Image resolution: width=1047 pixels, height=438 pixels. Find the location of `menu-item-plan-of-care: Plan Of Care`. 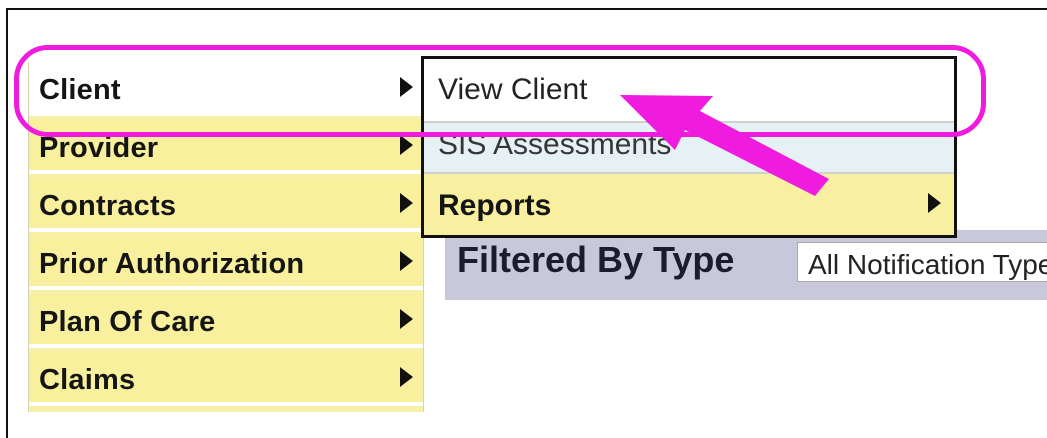

menu-item-plan-of-care: Plan Of Care is located at coordinates (226, 321).